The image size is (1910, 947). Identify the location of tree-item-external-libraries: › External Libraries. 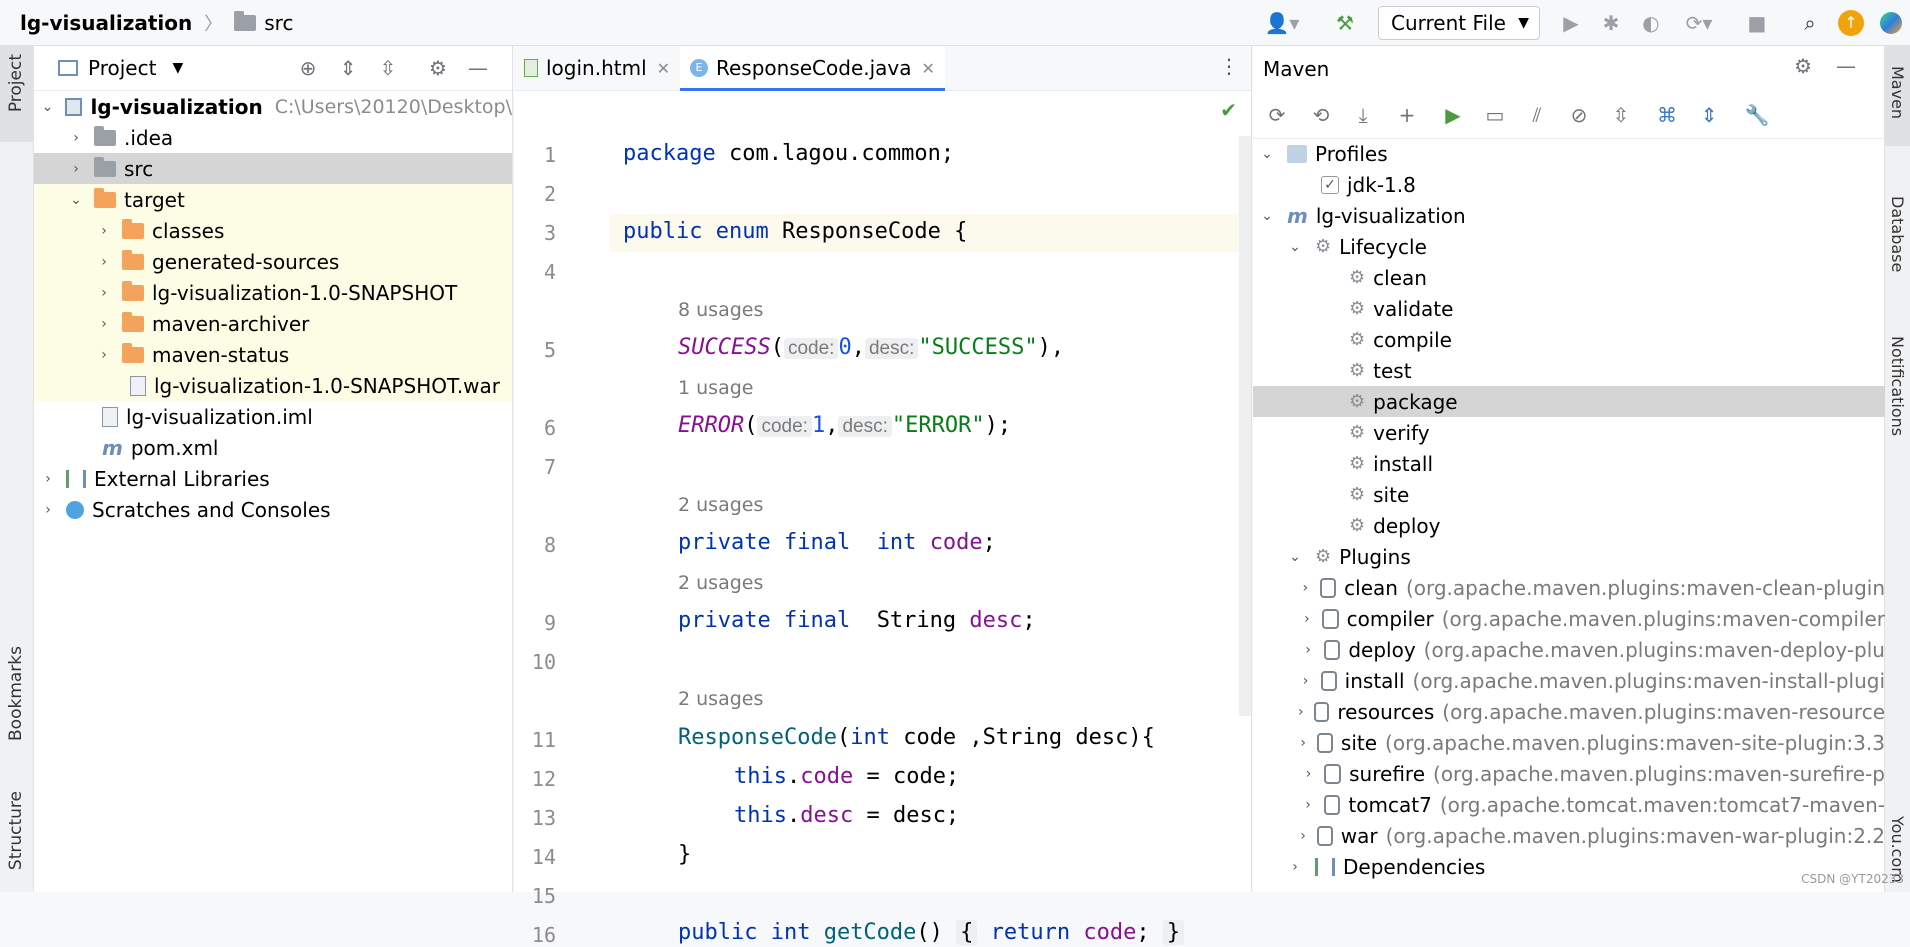
(273, 478).